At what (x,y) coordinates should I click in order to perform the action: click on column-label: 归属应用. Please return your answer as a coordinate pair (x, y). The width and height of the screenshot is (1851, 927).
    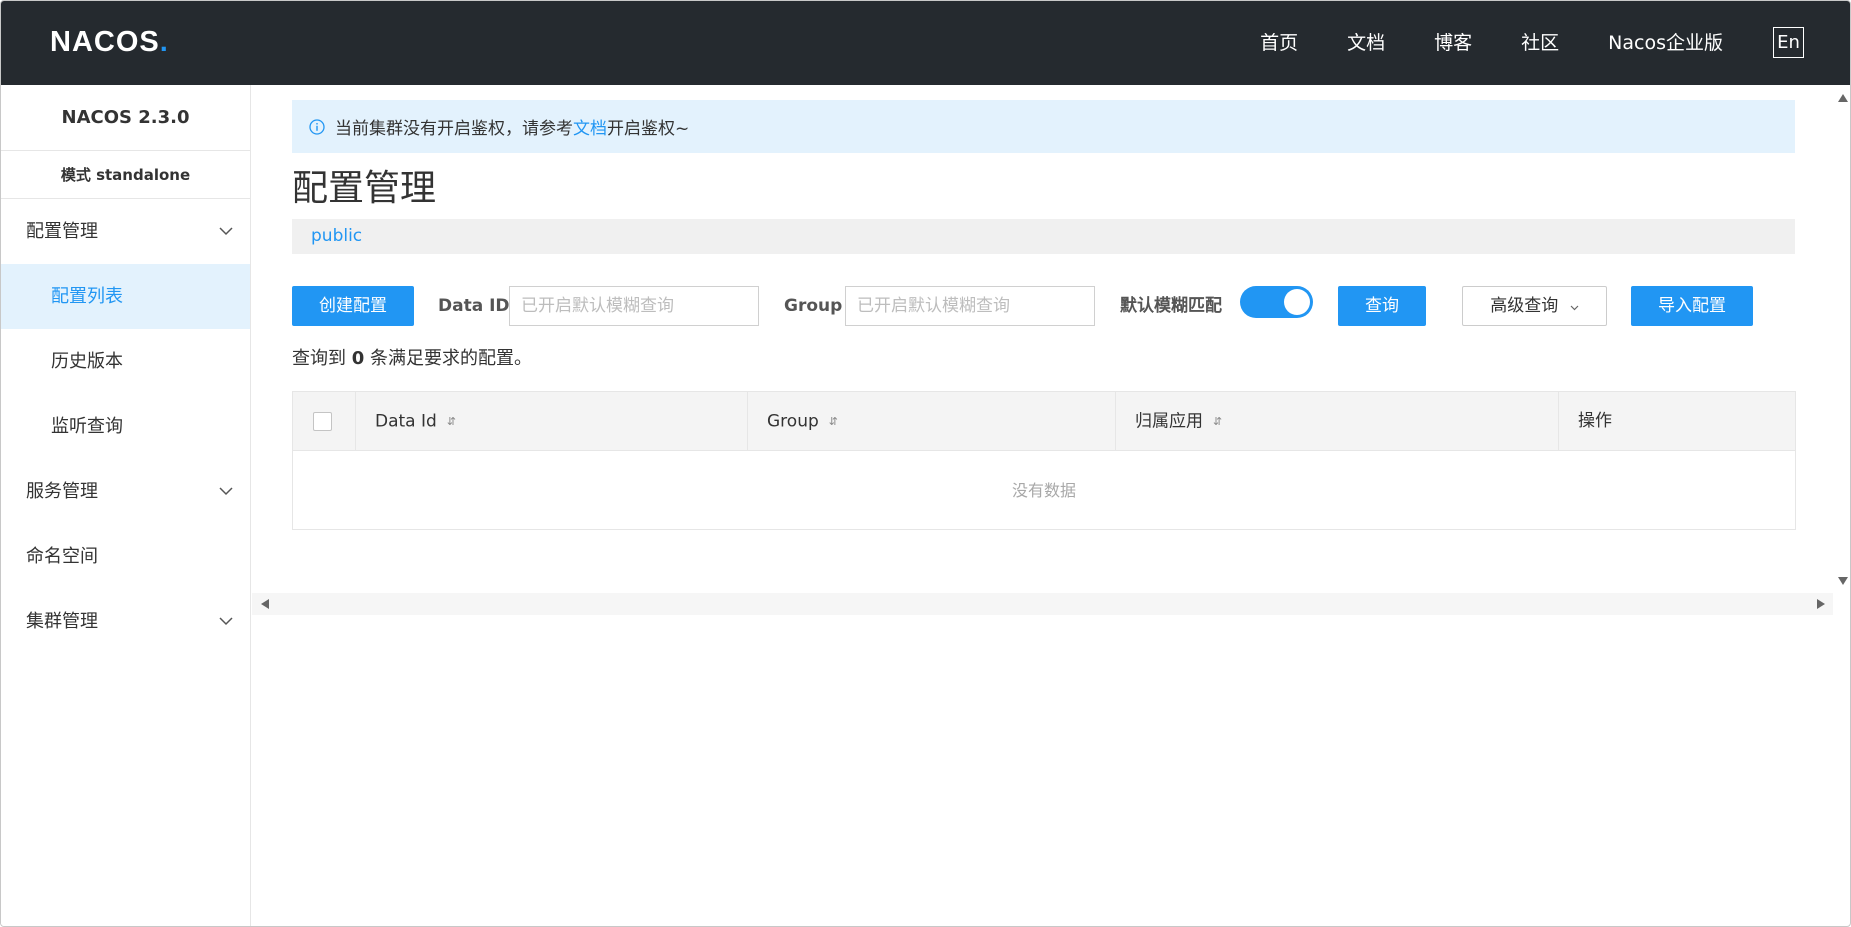
    Looking at the image, I should click on (1169, 421).